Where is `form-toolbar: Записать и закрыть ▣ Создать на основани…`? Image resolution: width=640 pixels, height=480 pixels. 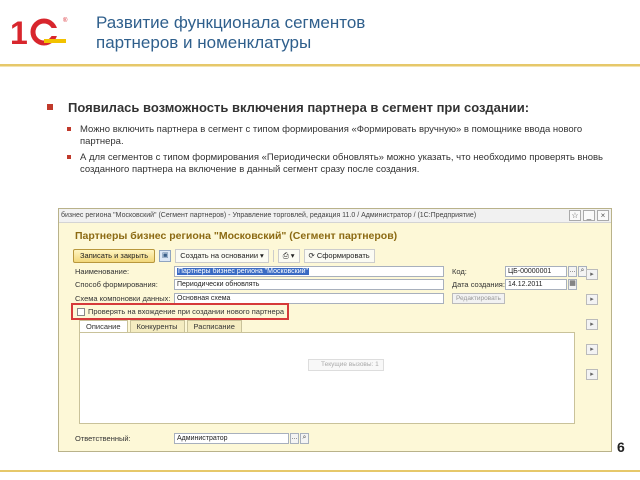
form-toolbar: Записать и закрыть ▣ Создать на основани… is located at coordinates (224, 256).